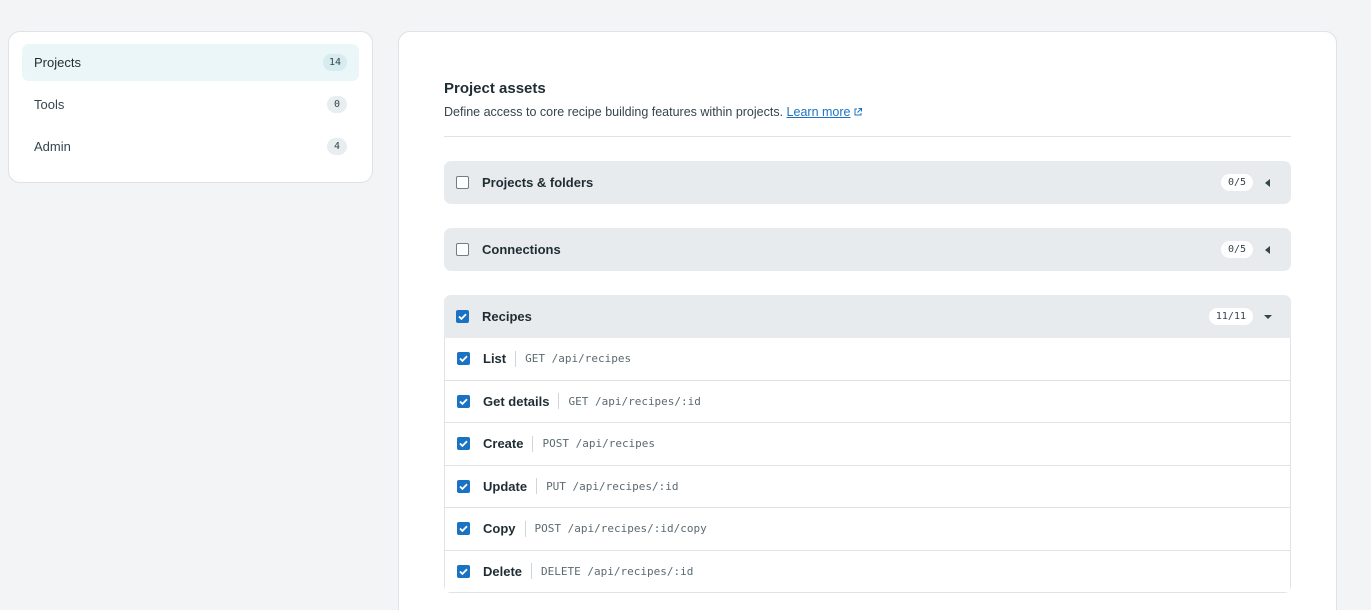  What do you see at coordinates (578, 359) in the screenshot?
I see `op-endpoint: GET /api/recipes` at bounding box center [578, 359].